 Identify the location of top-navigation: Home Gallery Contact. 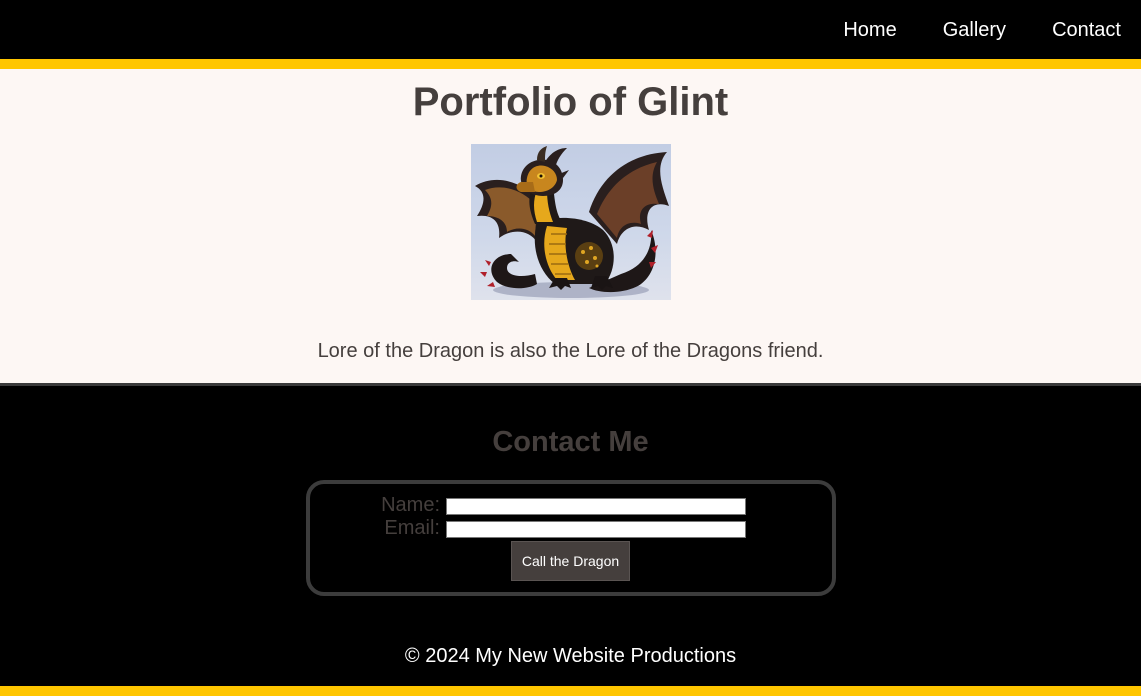
(570, 29).